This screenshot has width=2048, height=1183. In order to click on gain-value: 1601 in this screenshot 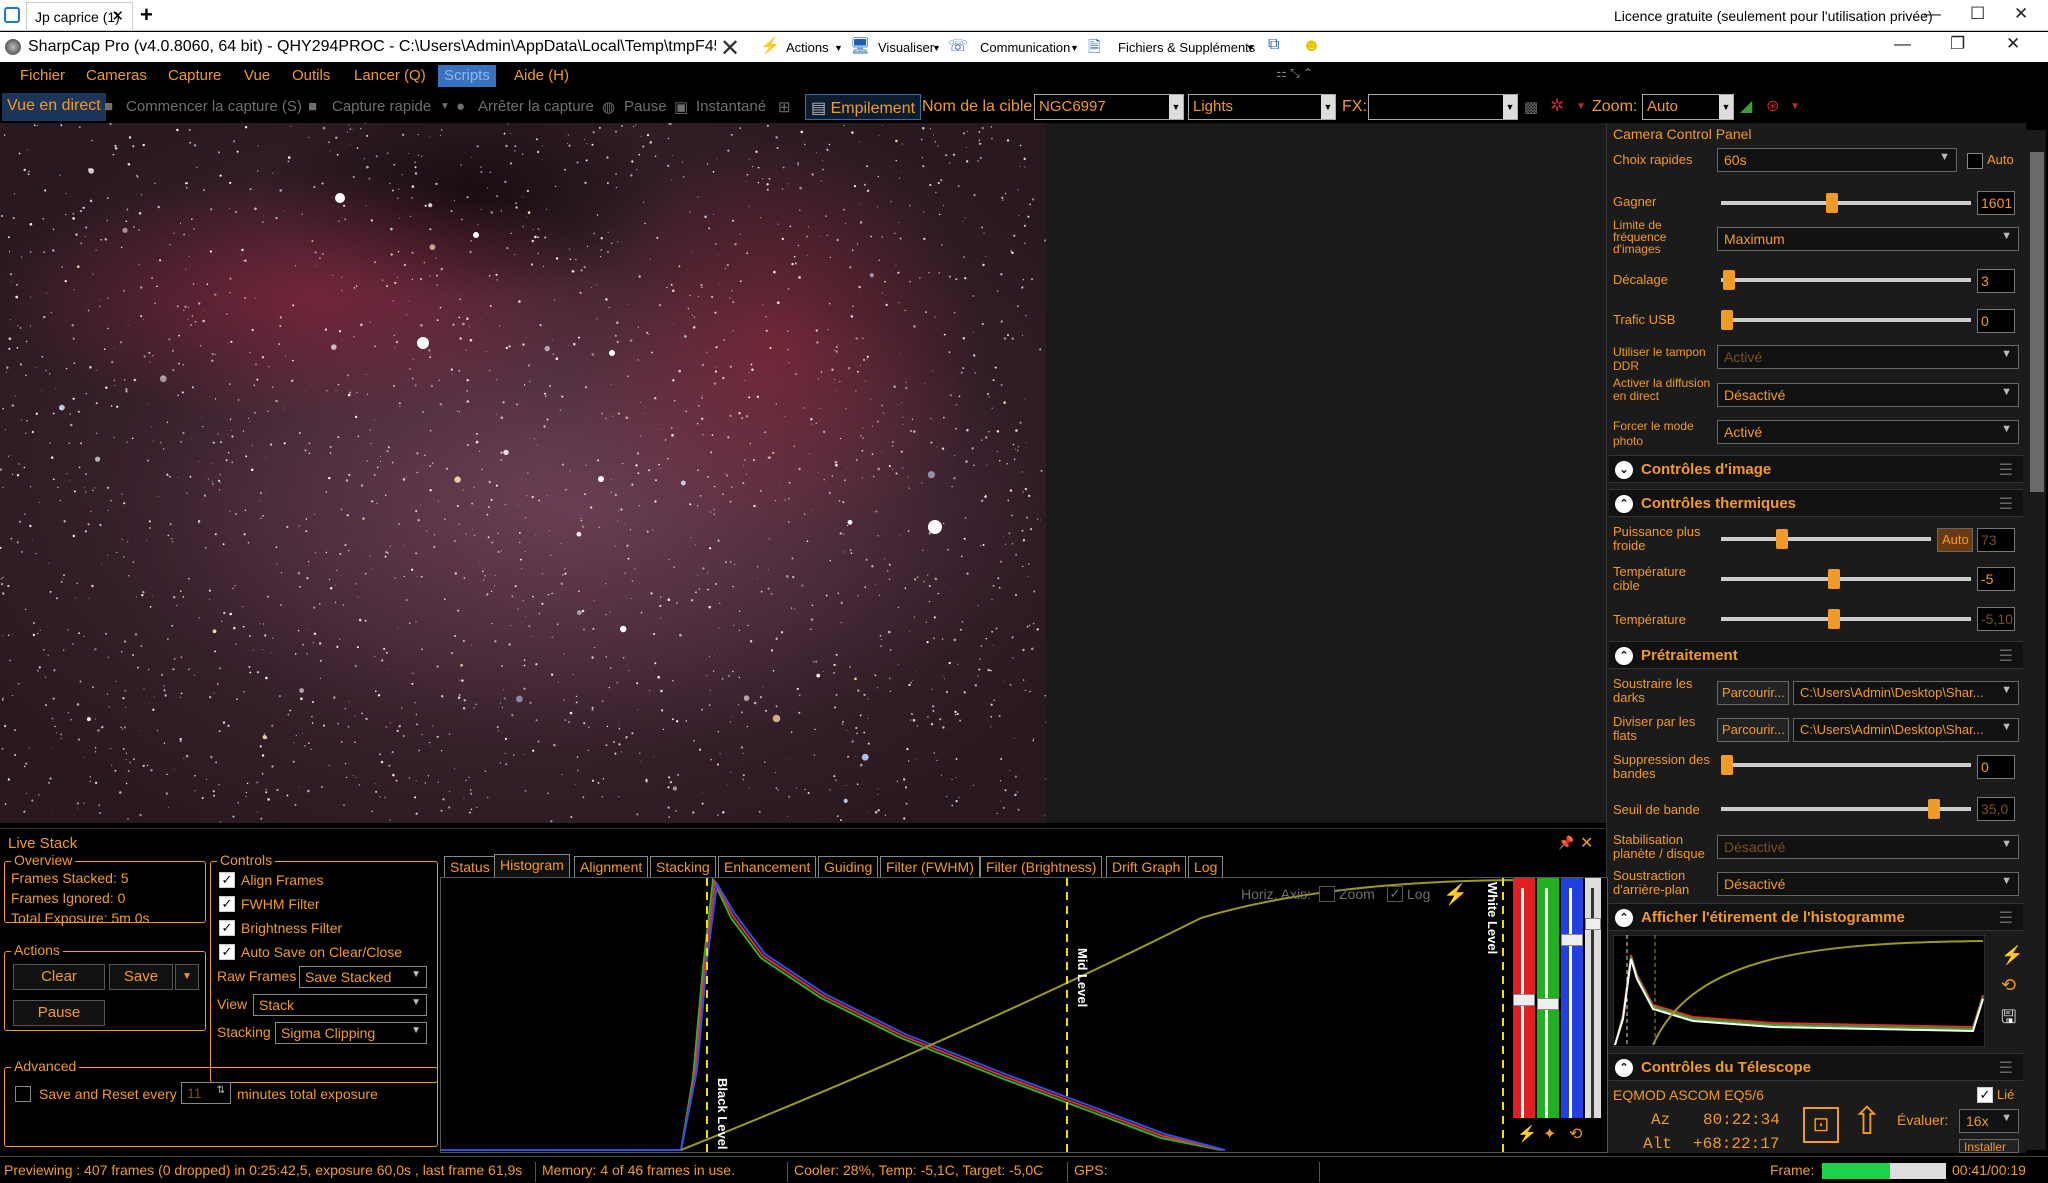, I will do `click(1996, 203)`.